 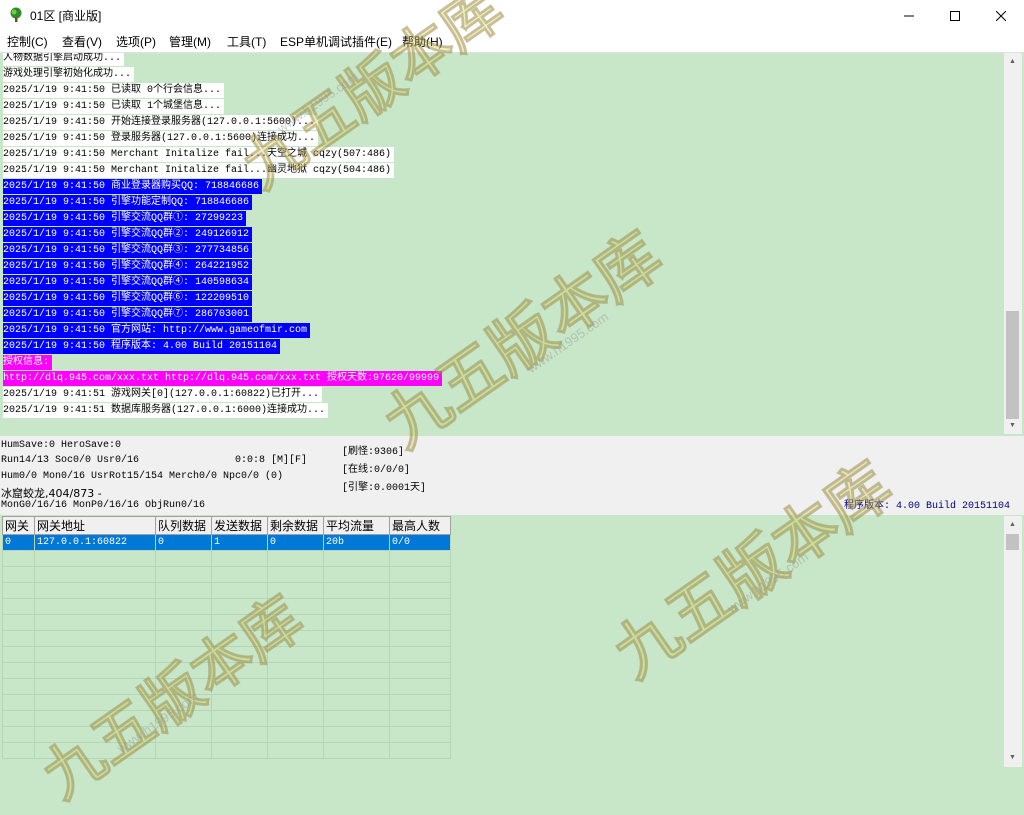 I want to click on grid-cell: 20b, so click(x=356, y=542).